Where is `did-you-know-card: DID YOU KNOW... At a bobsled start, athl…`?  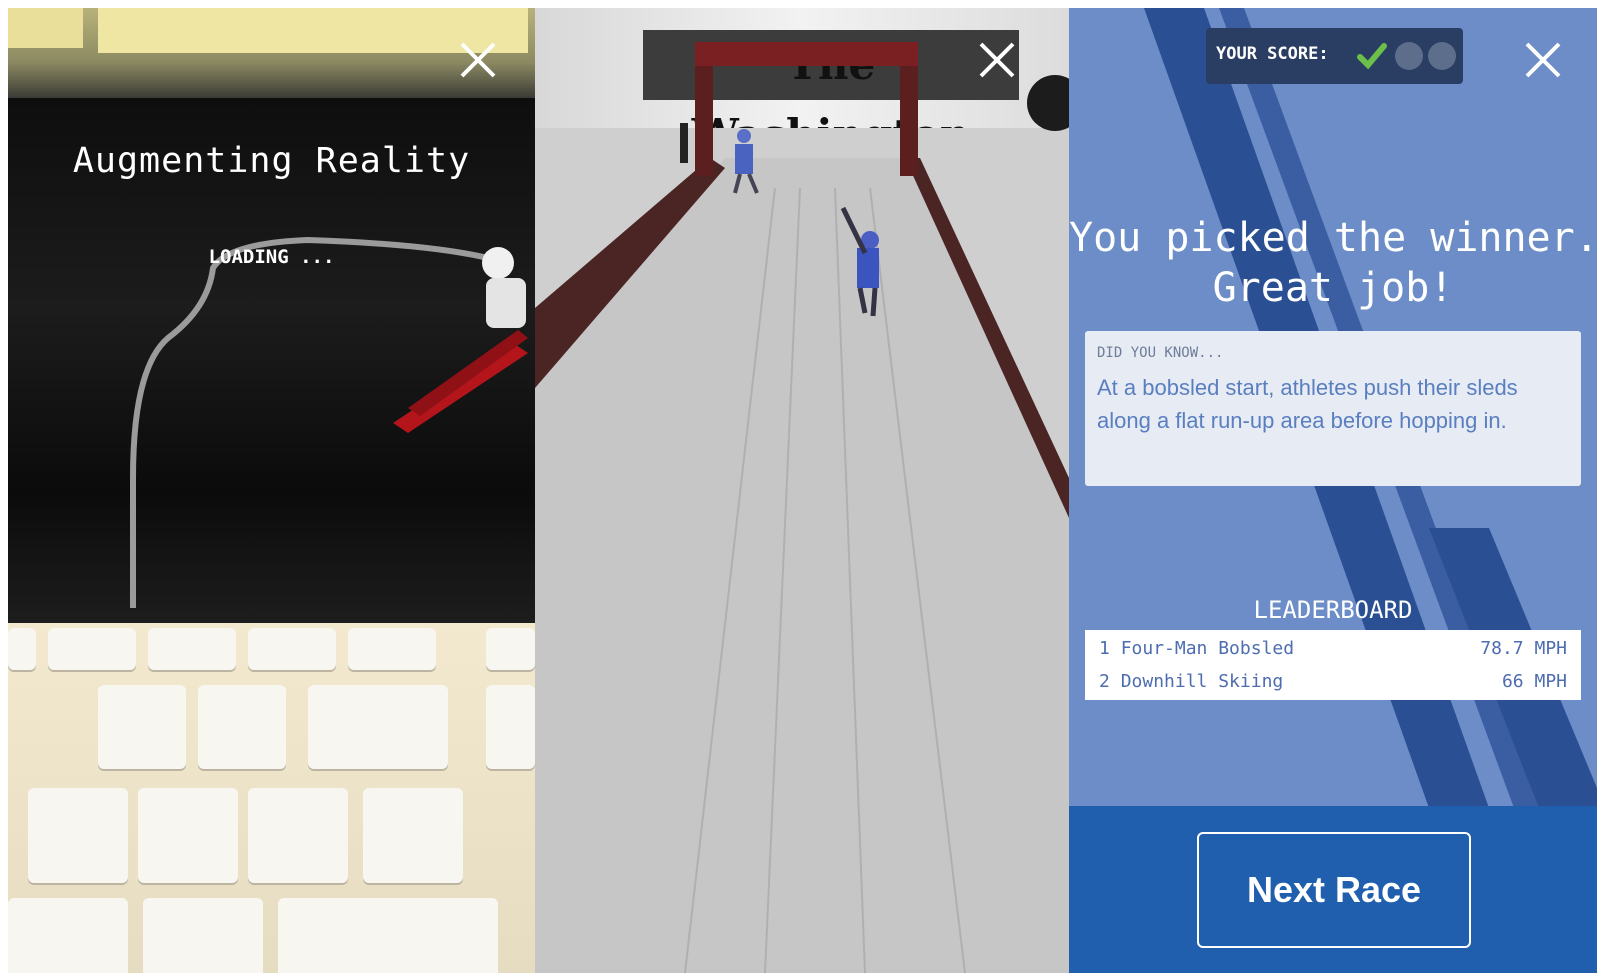
did-you-know-card: DID YOU KNOW... At a bobsled start, athl… is located at coordinates (1333, 408).